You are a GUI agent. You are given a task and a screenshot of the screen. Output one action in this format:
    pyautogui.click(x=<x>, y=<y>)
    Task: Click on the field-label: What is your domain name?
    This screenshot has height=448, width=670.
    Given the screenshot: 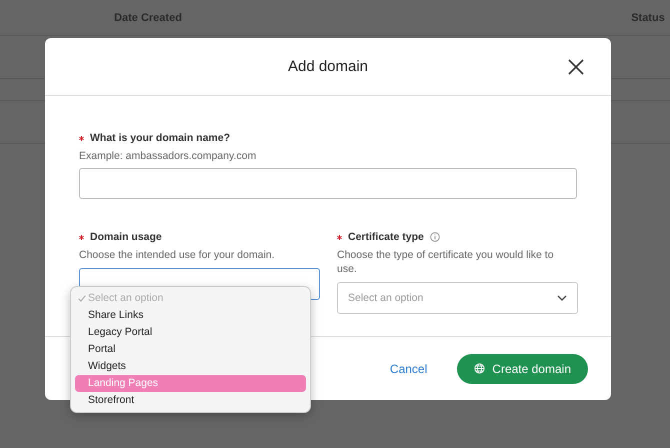 What is the action you would take?
    pyautogui.click(x=160, y=138)
    